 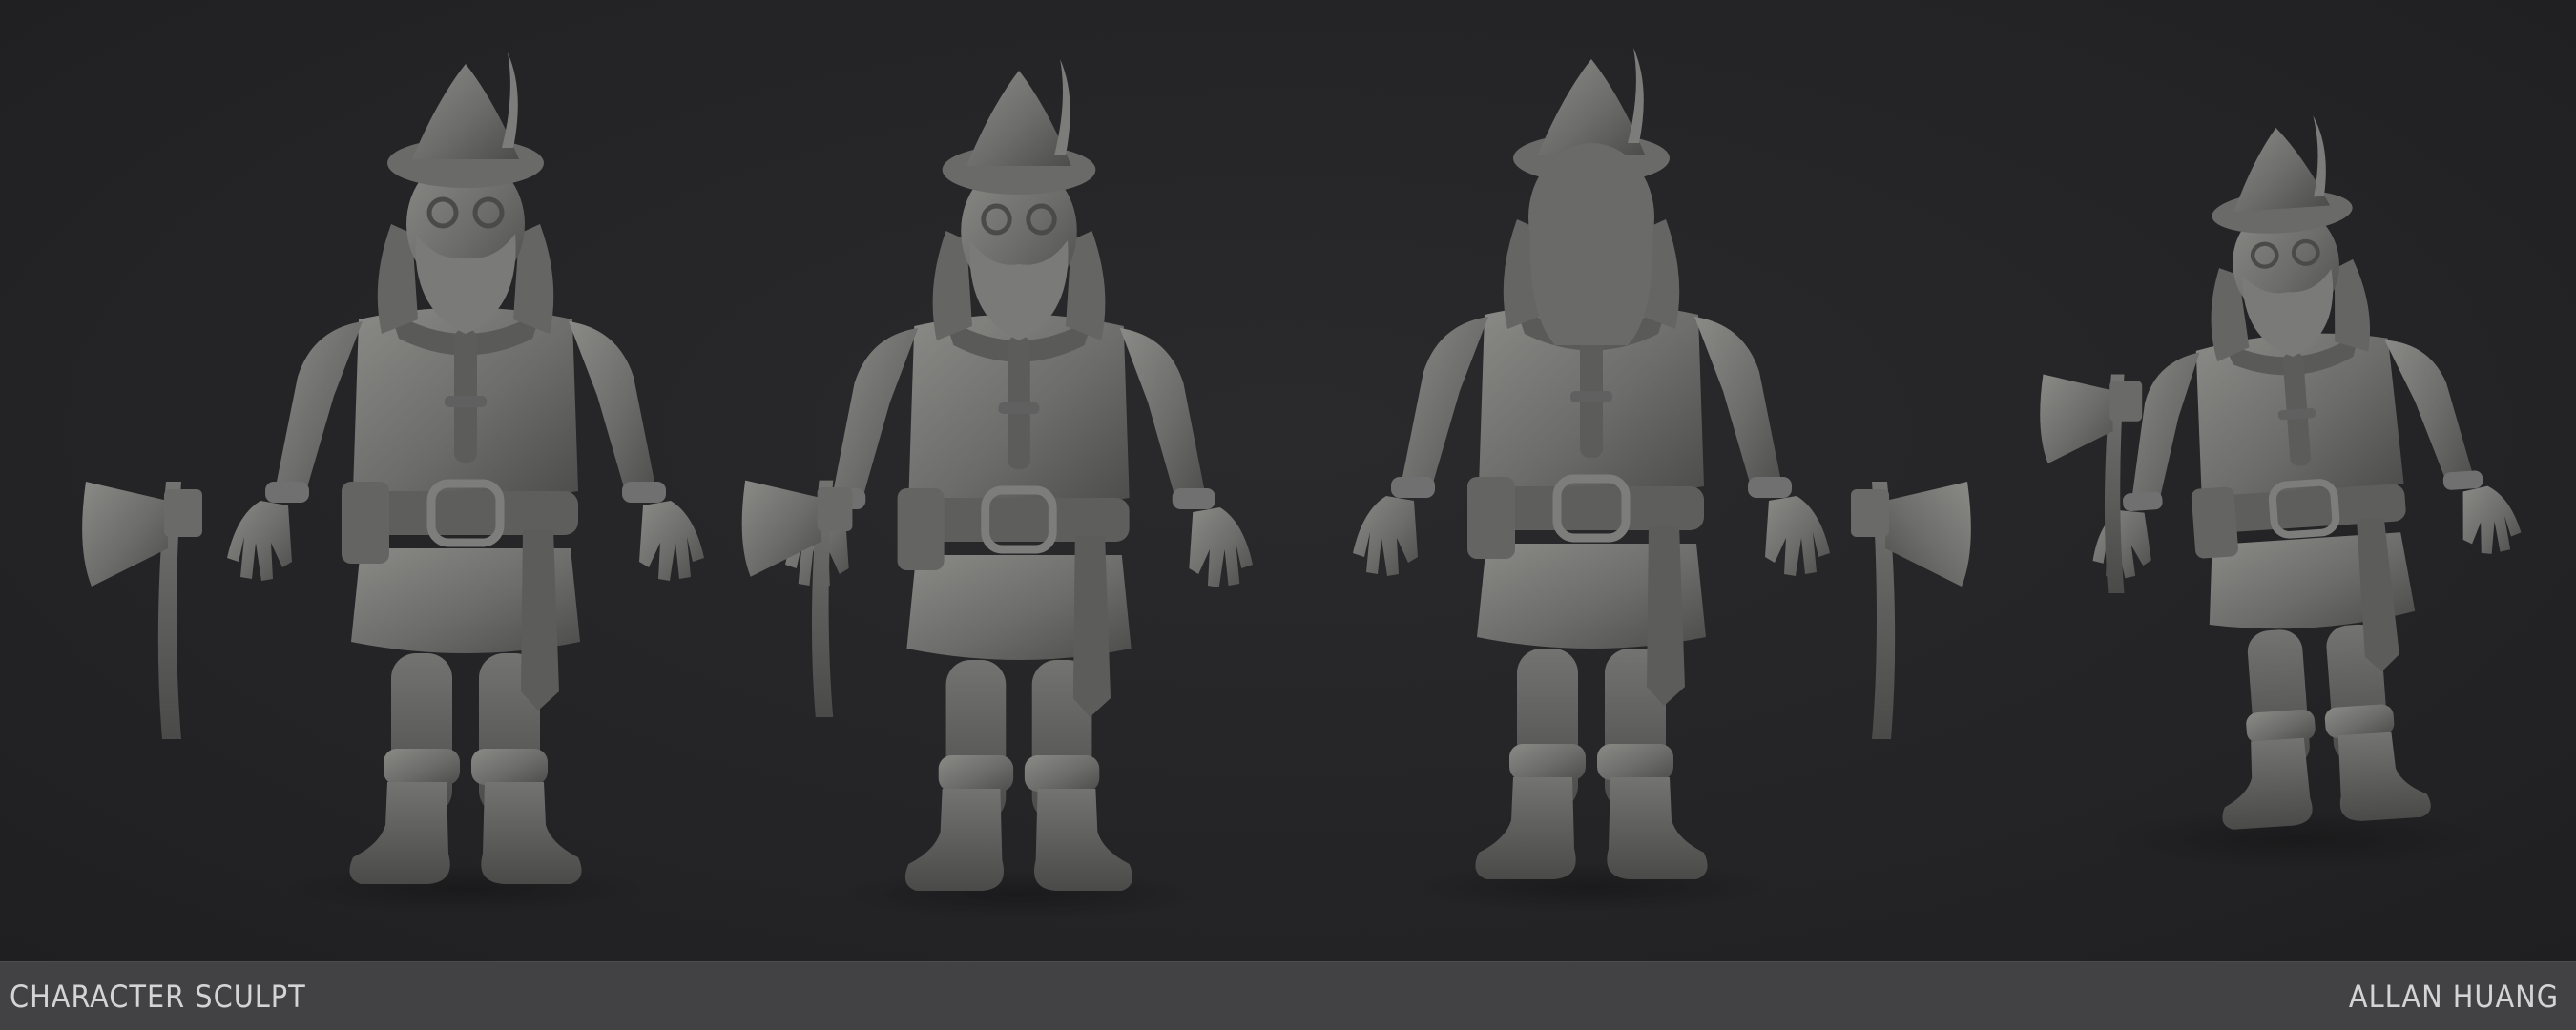 What do you see at coordinates (1288, 995) in the screenshot?
I see `caption-bar: CHARACTER SCULPT ALLAN HUANG` at bounding box center [1288, 995].